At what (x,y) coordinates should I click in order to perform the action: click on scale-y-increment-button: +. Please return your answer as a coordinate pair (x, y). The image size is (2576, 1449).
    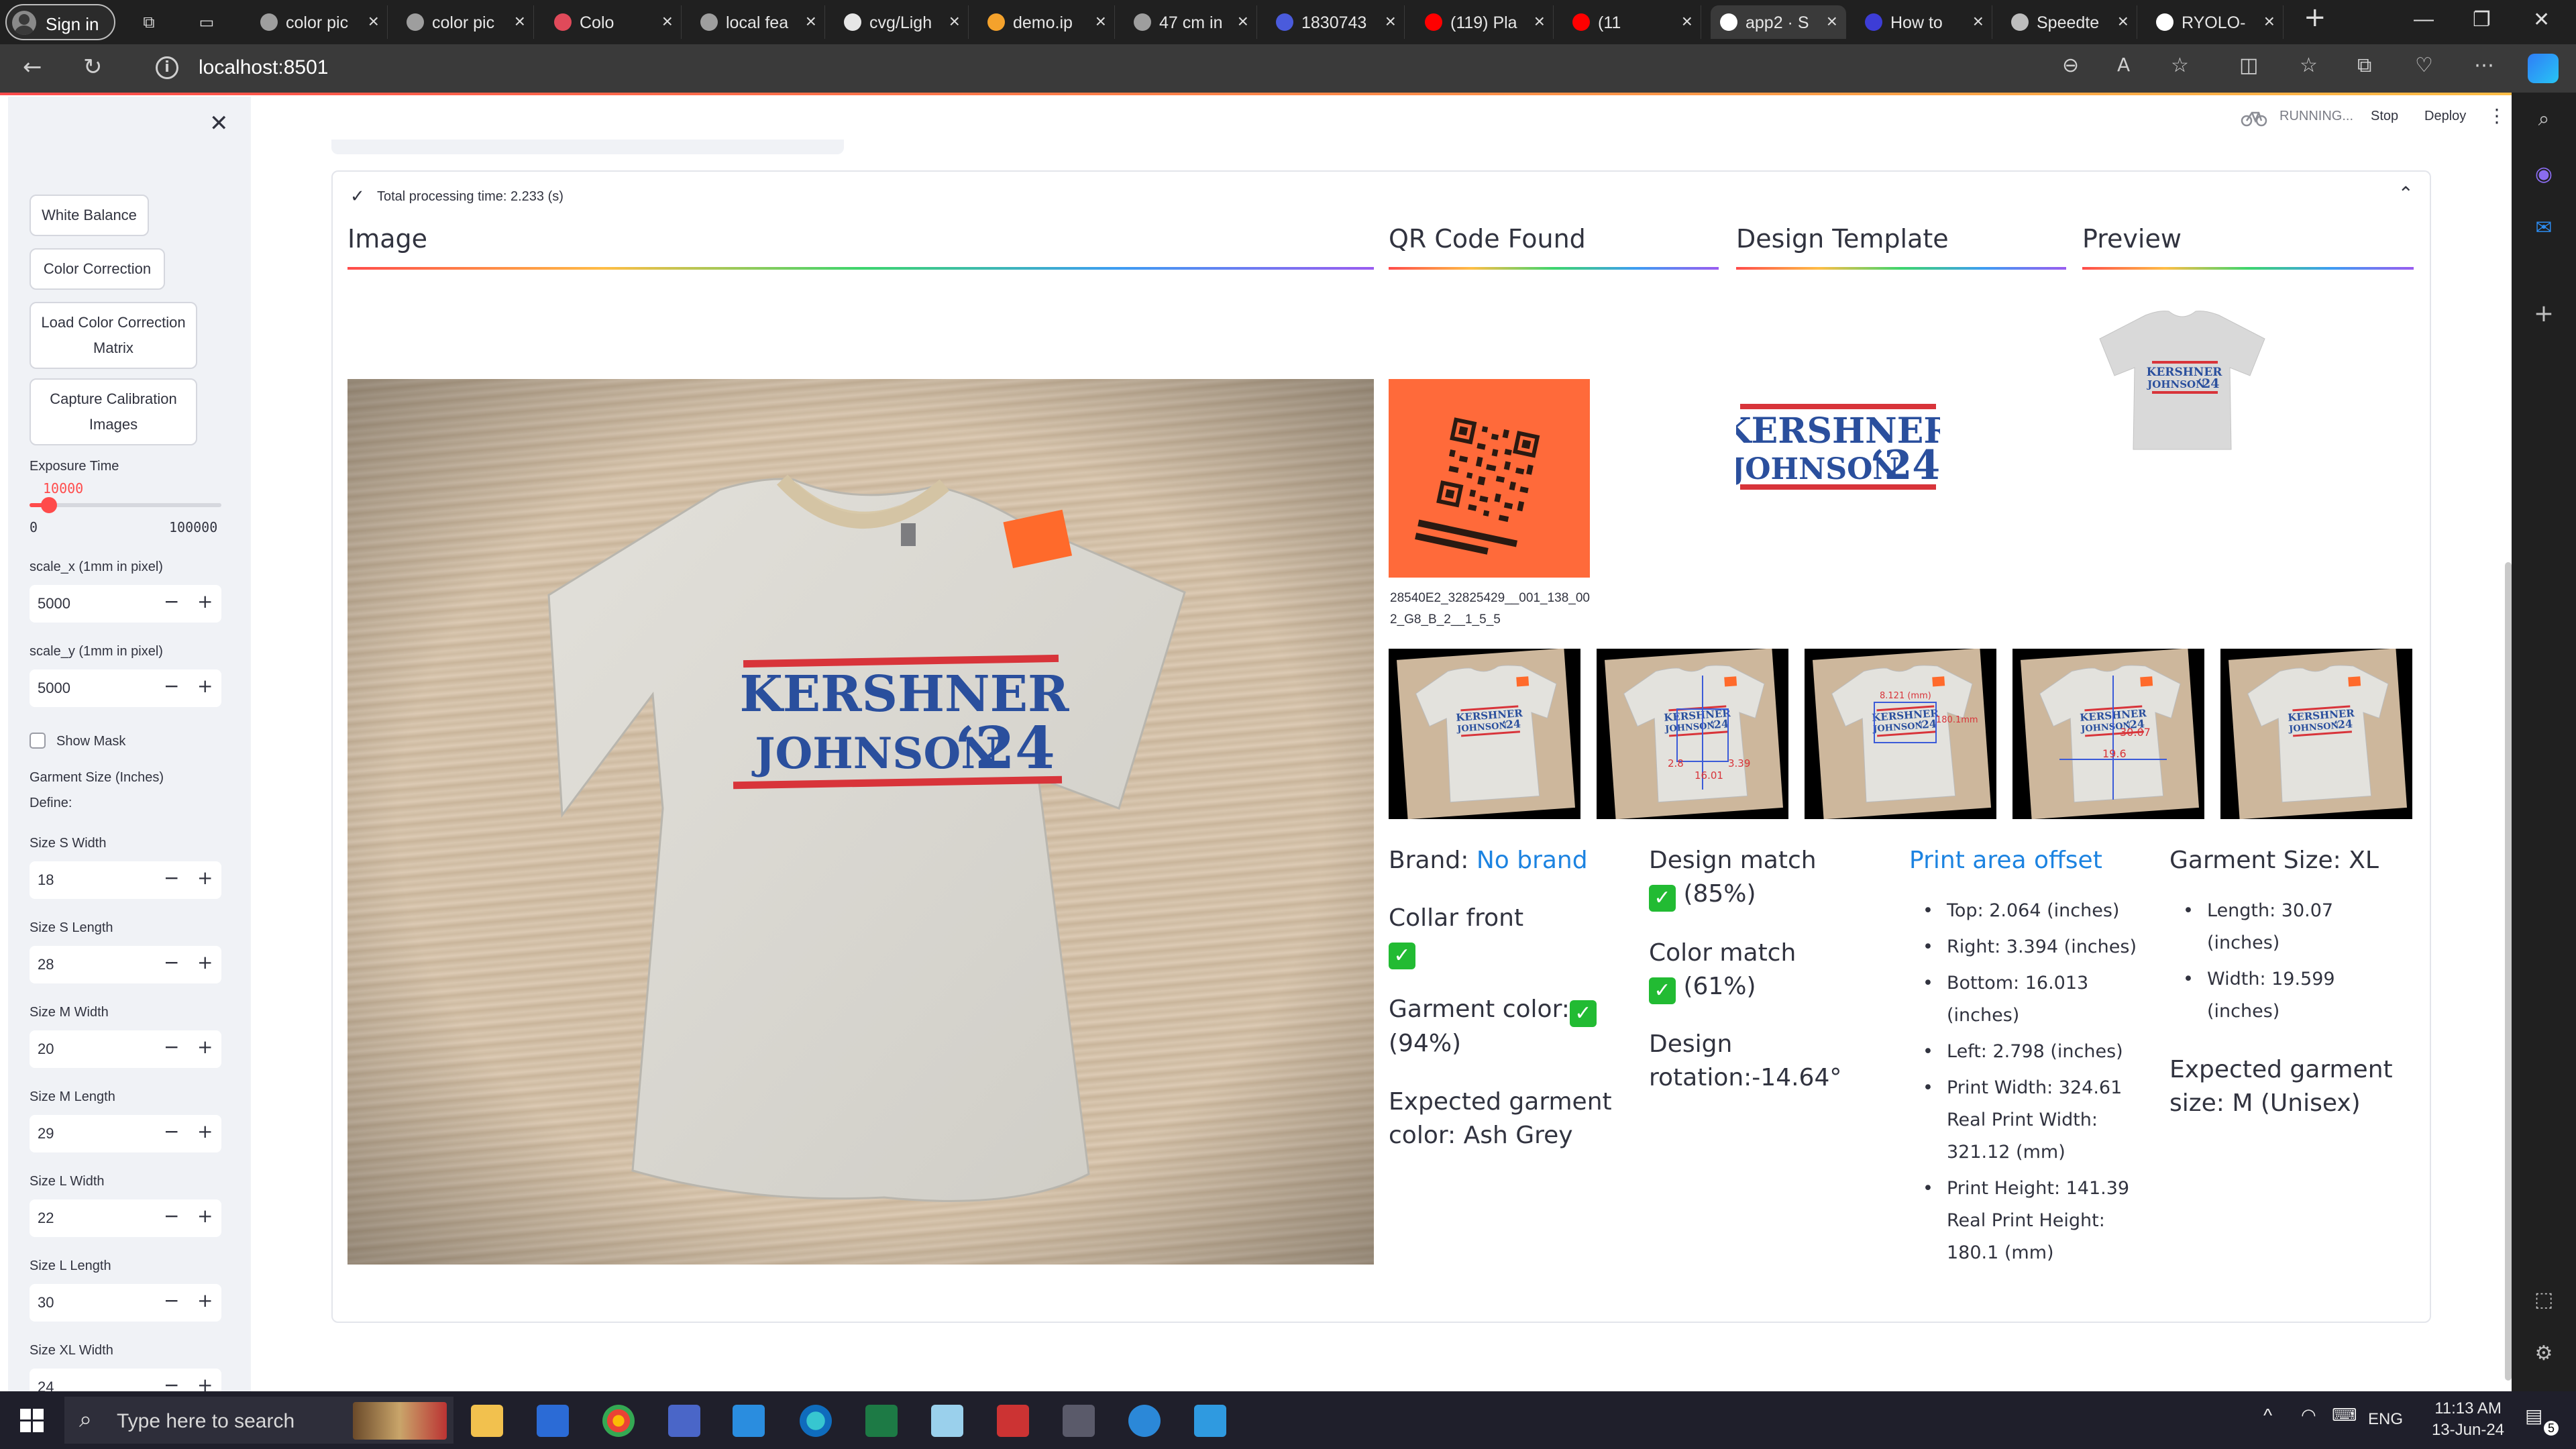
    Looking at the image, I should click on (205, 686).